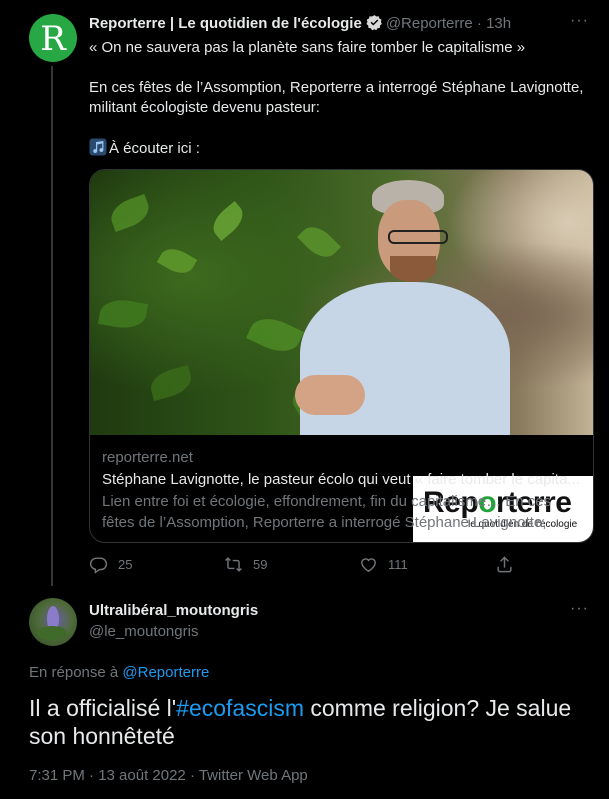 This screenshot has width=609, height=799. Describe the element at coordinates (173, 610) in the screenshot. I see `reply-author-name: Ultralibéral_moutongris` at that location.